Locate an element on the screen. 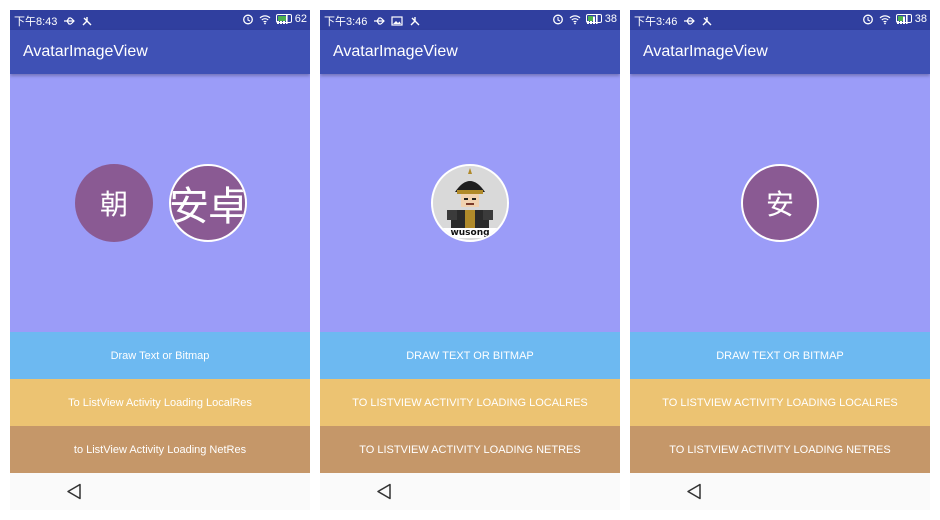 This screenshot has width=940, height=520. avatar-bitmap-caption: wusong is located at coordinates (470, 233).